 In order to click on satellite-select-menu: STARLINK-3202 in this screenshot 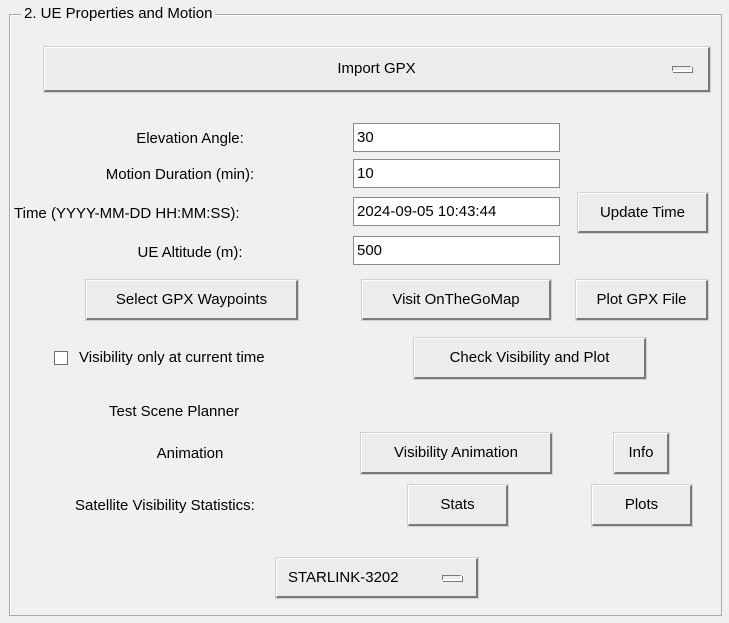, I will do `click(377, 578)`.